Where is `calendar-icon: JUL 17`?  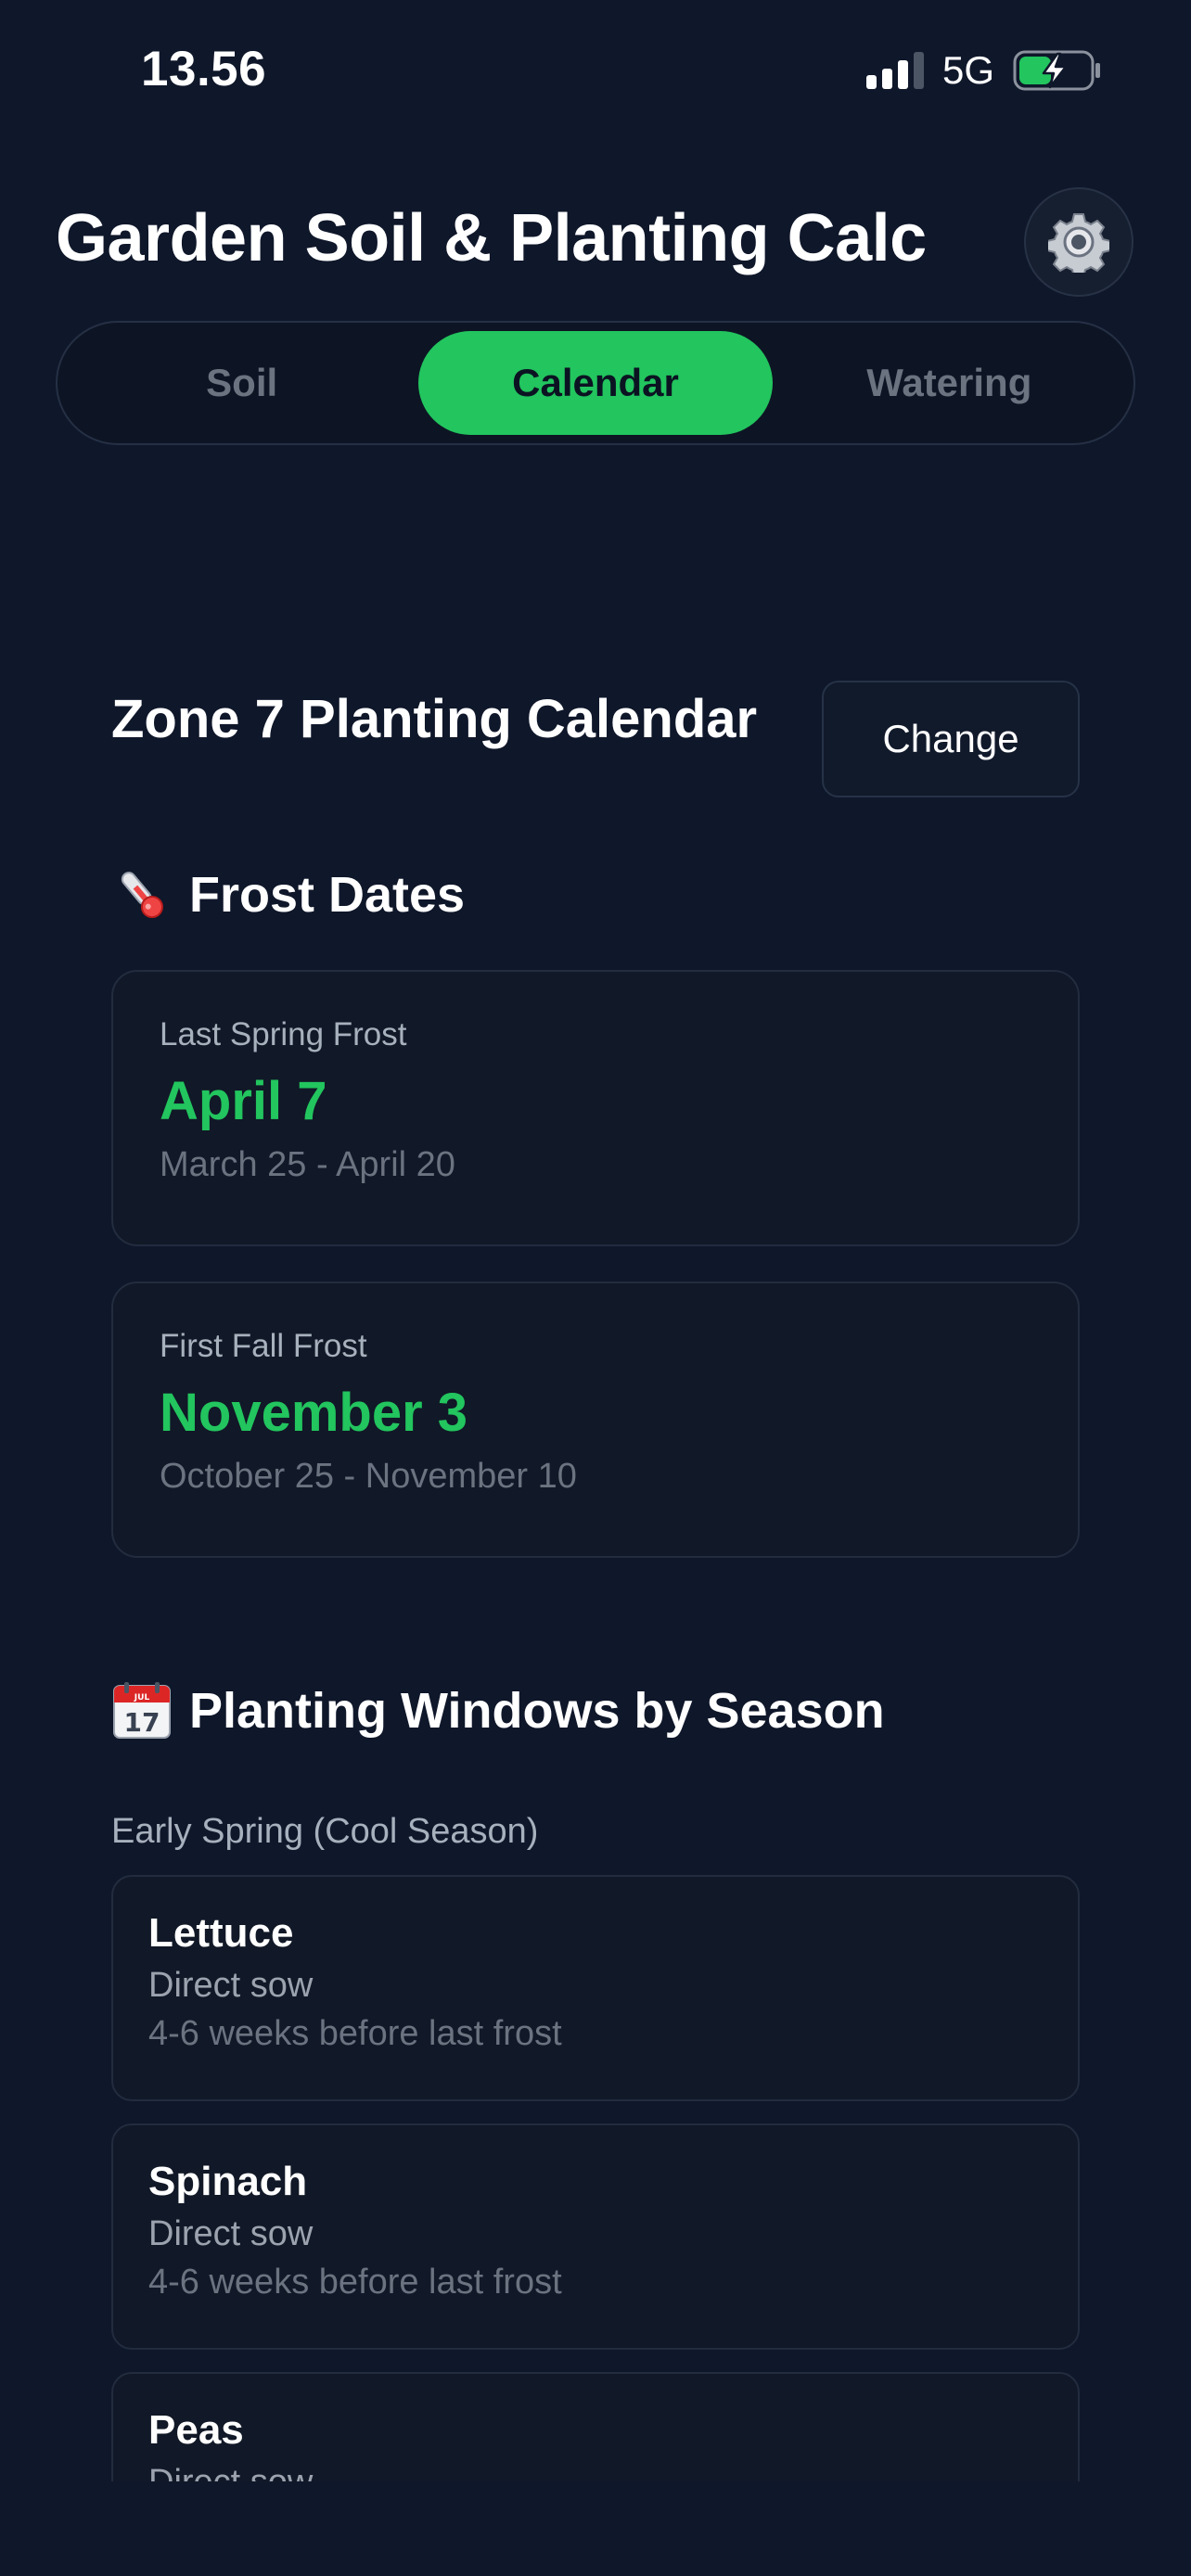 calendar-icon: JUL 17 is located at coordinates (142, 1711).